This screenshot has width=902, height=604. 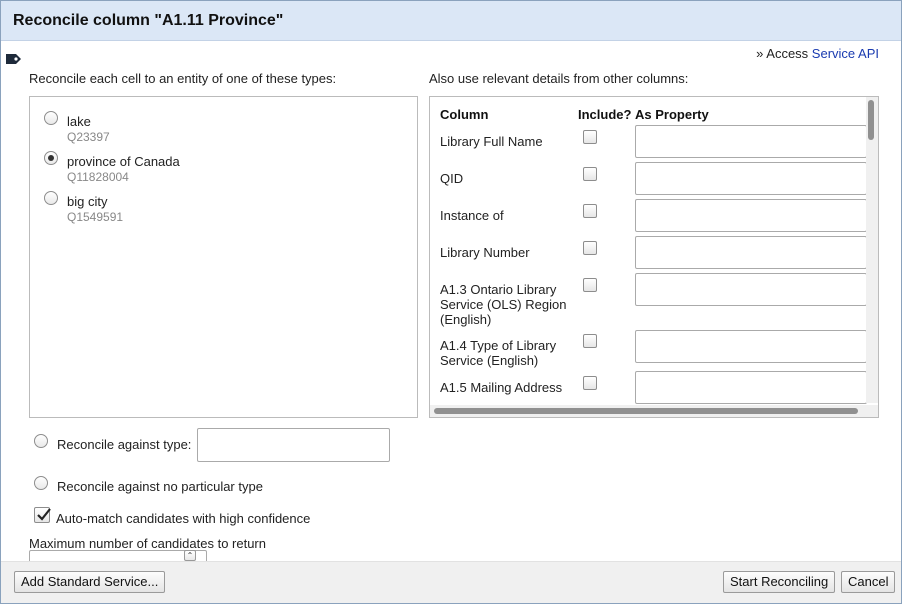 What do you see at coordinates (98, 177) in the screenshot?
I see `type-id: Q11828004` at bounding box center [98, 177].